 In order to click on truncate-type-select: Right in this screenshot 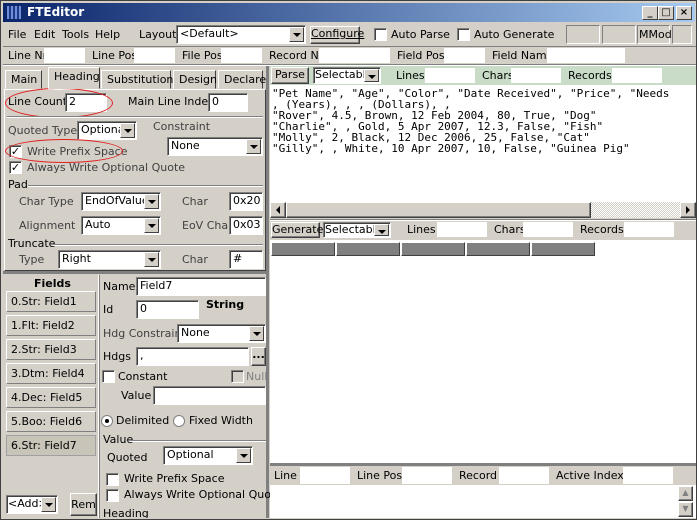, I will do `click(109, 259)`.